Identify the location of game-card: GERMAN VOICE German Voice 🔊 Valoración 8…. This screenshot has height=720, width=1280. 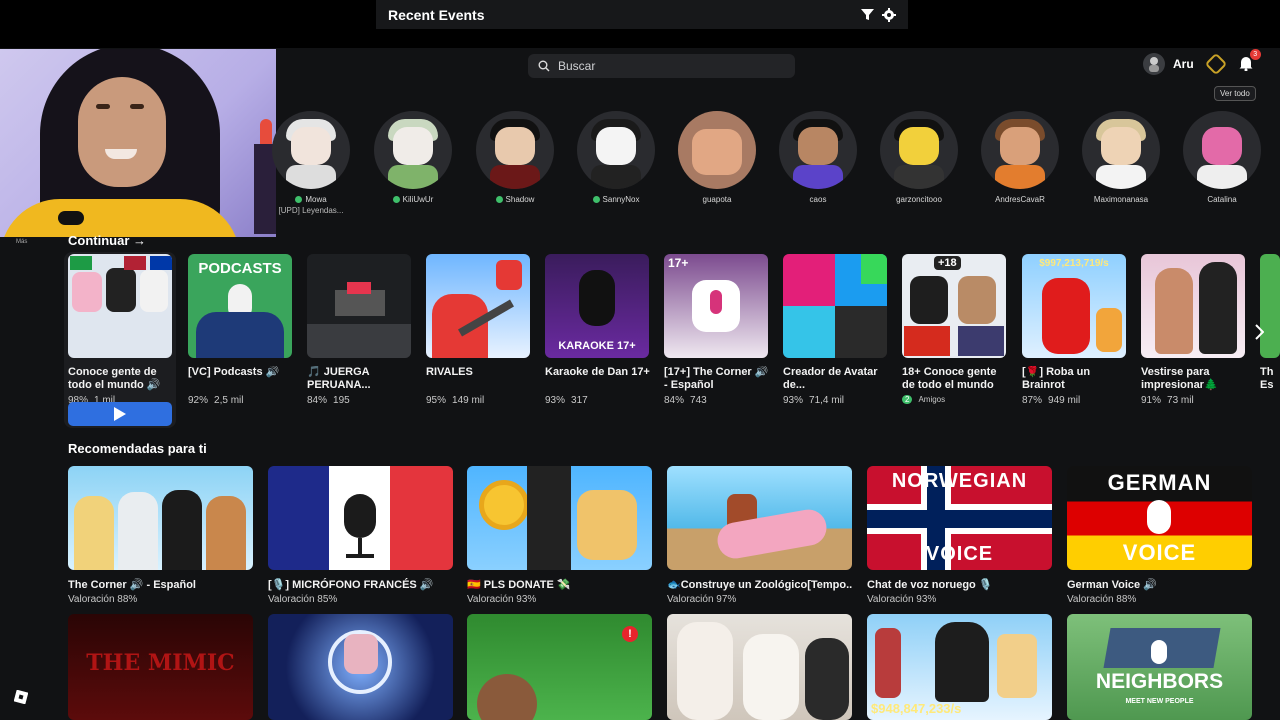
(1159, 535).